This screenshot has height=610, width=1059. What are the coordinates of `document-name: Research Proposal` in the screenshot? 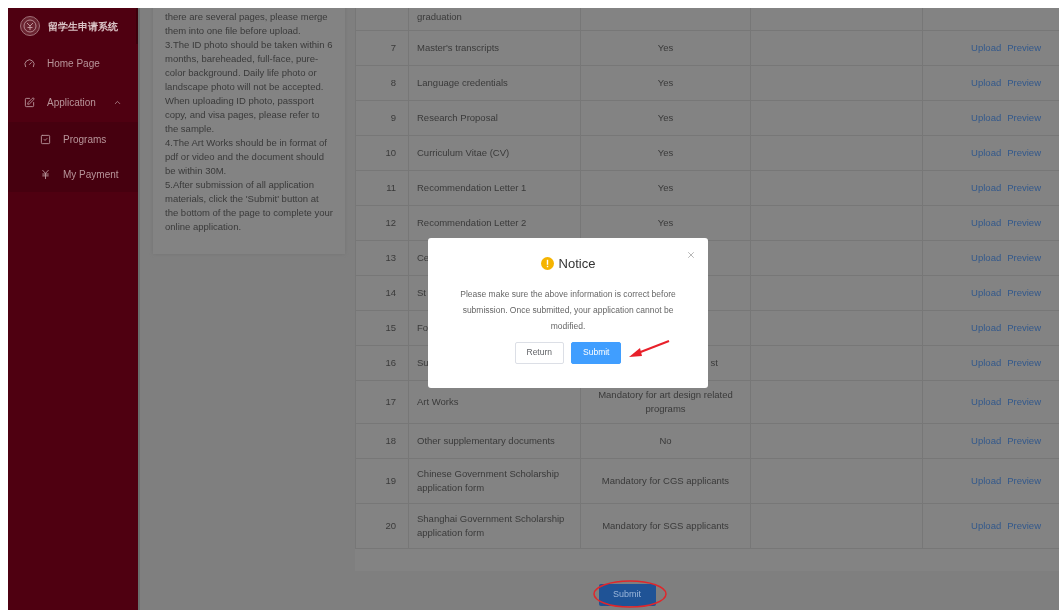 It's located at (494, 118).